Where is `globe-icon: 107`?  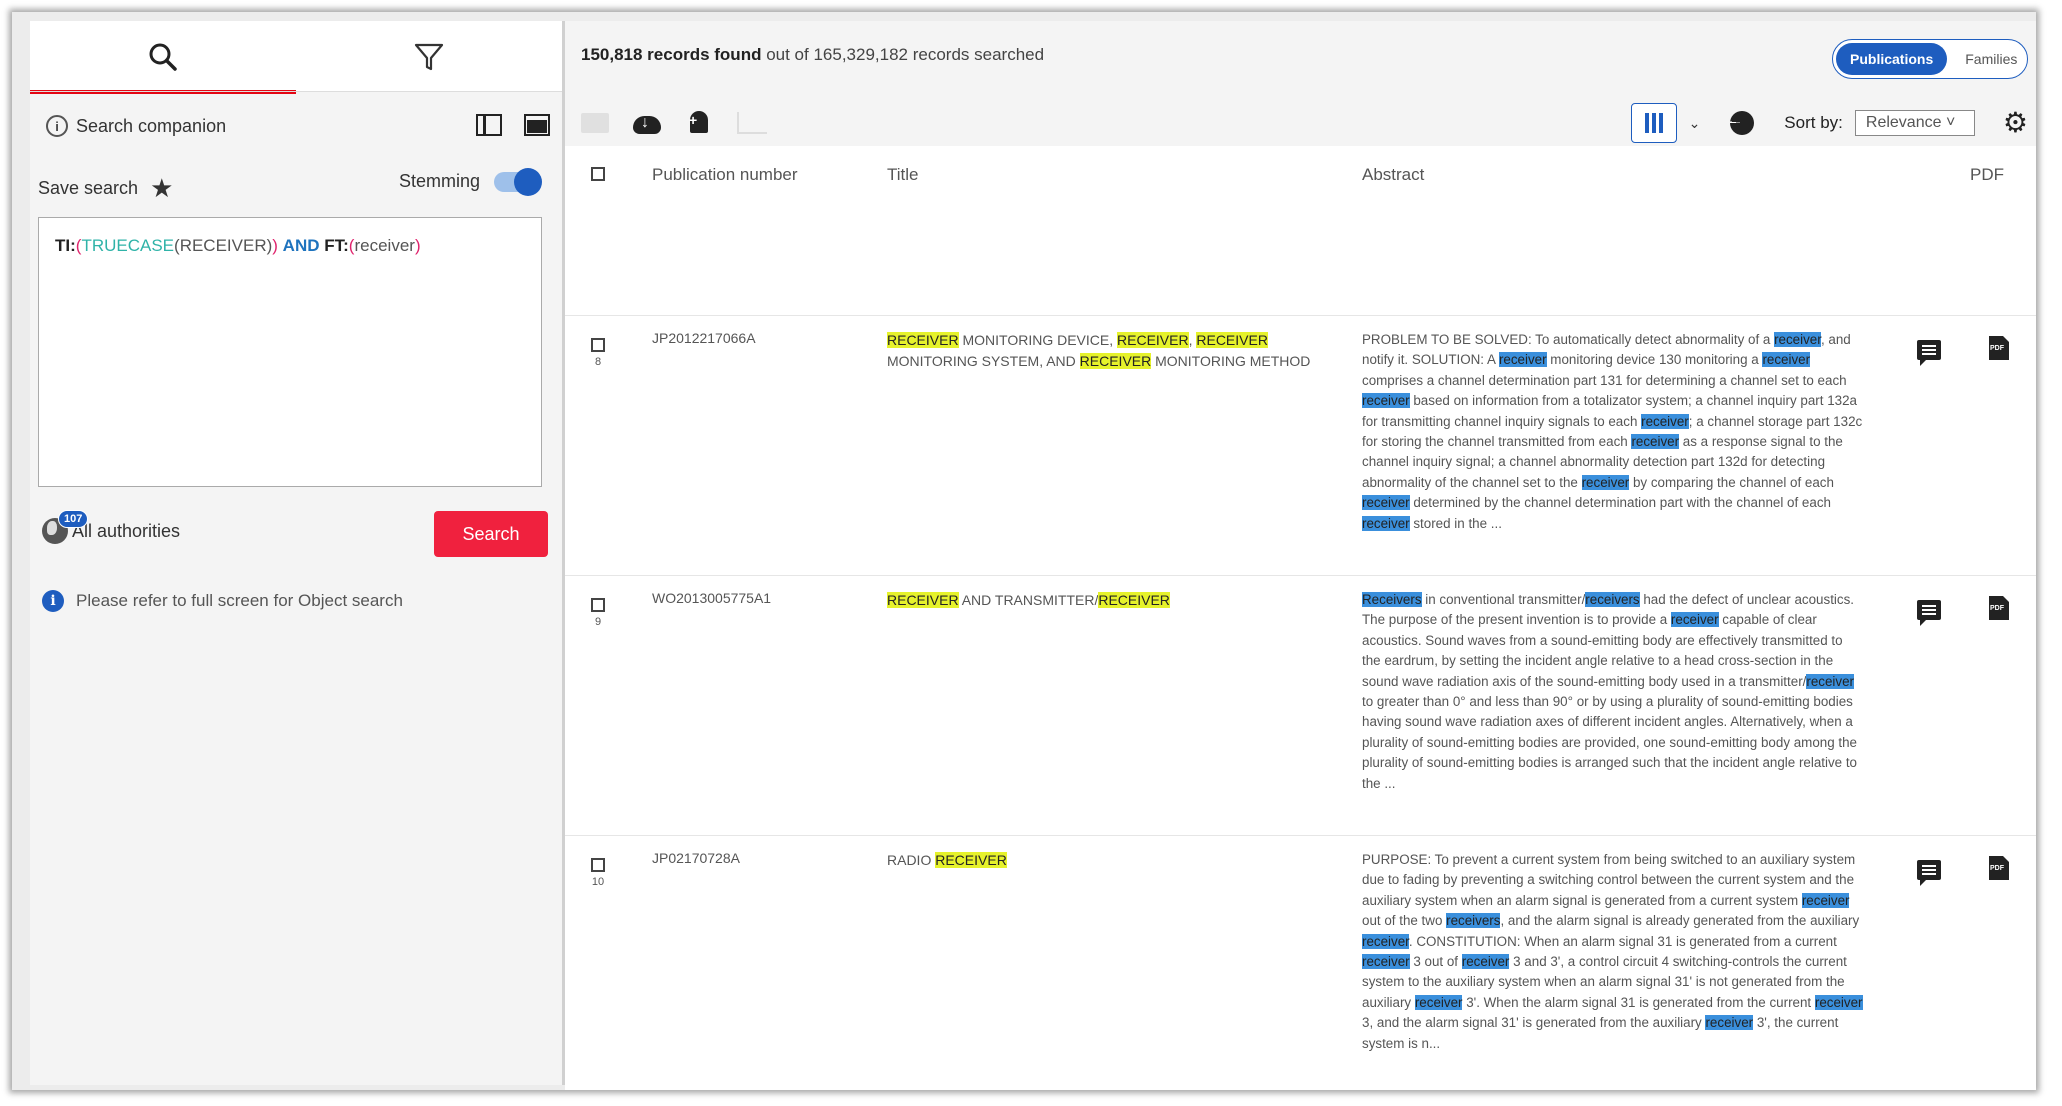 globe-icon: 107 is located at coordinates (65, 527).